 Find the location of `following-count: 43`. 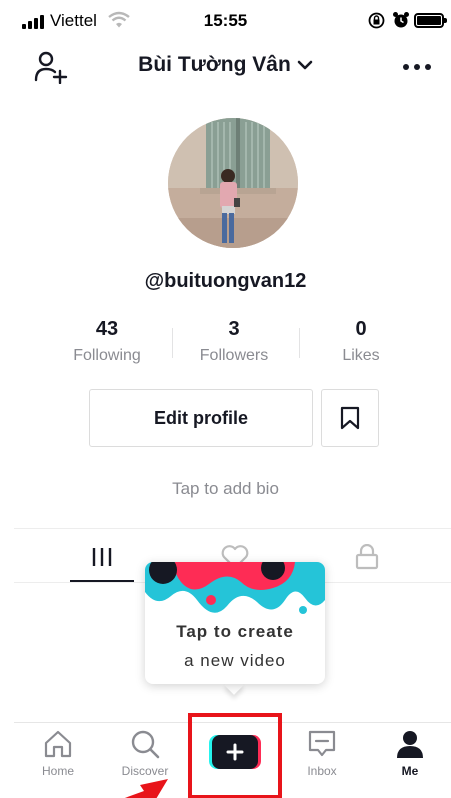

following-count: 43 is located at coordinates (107, 329).